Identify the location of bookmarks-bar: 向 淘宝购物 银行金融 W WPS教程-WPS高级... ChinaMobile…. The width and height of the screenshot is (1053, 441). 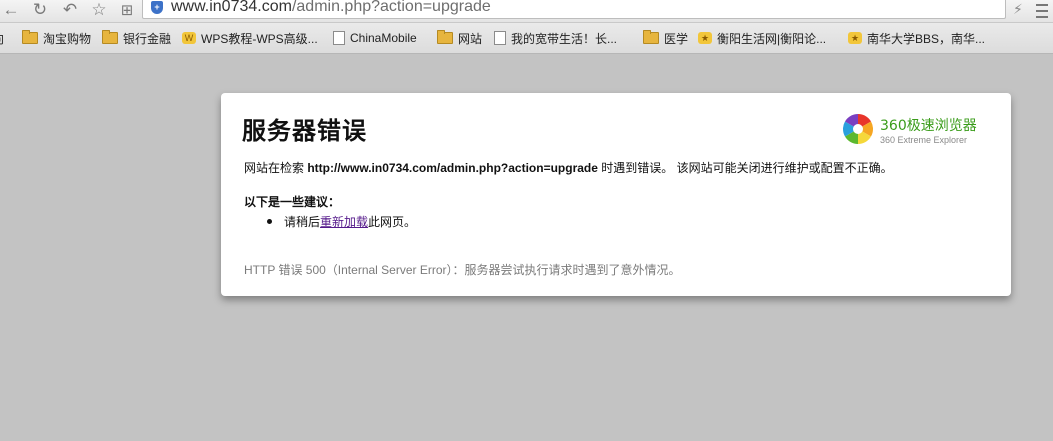
(526, 38).